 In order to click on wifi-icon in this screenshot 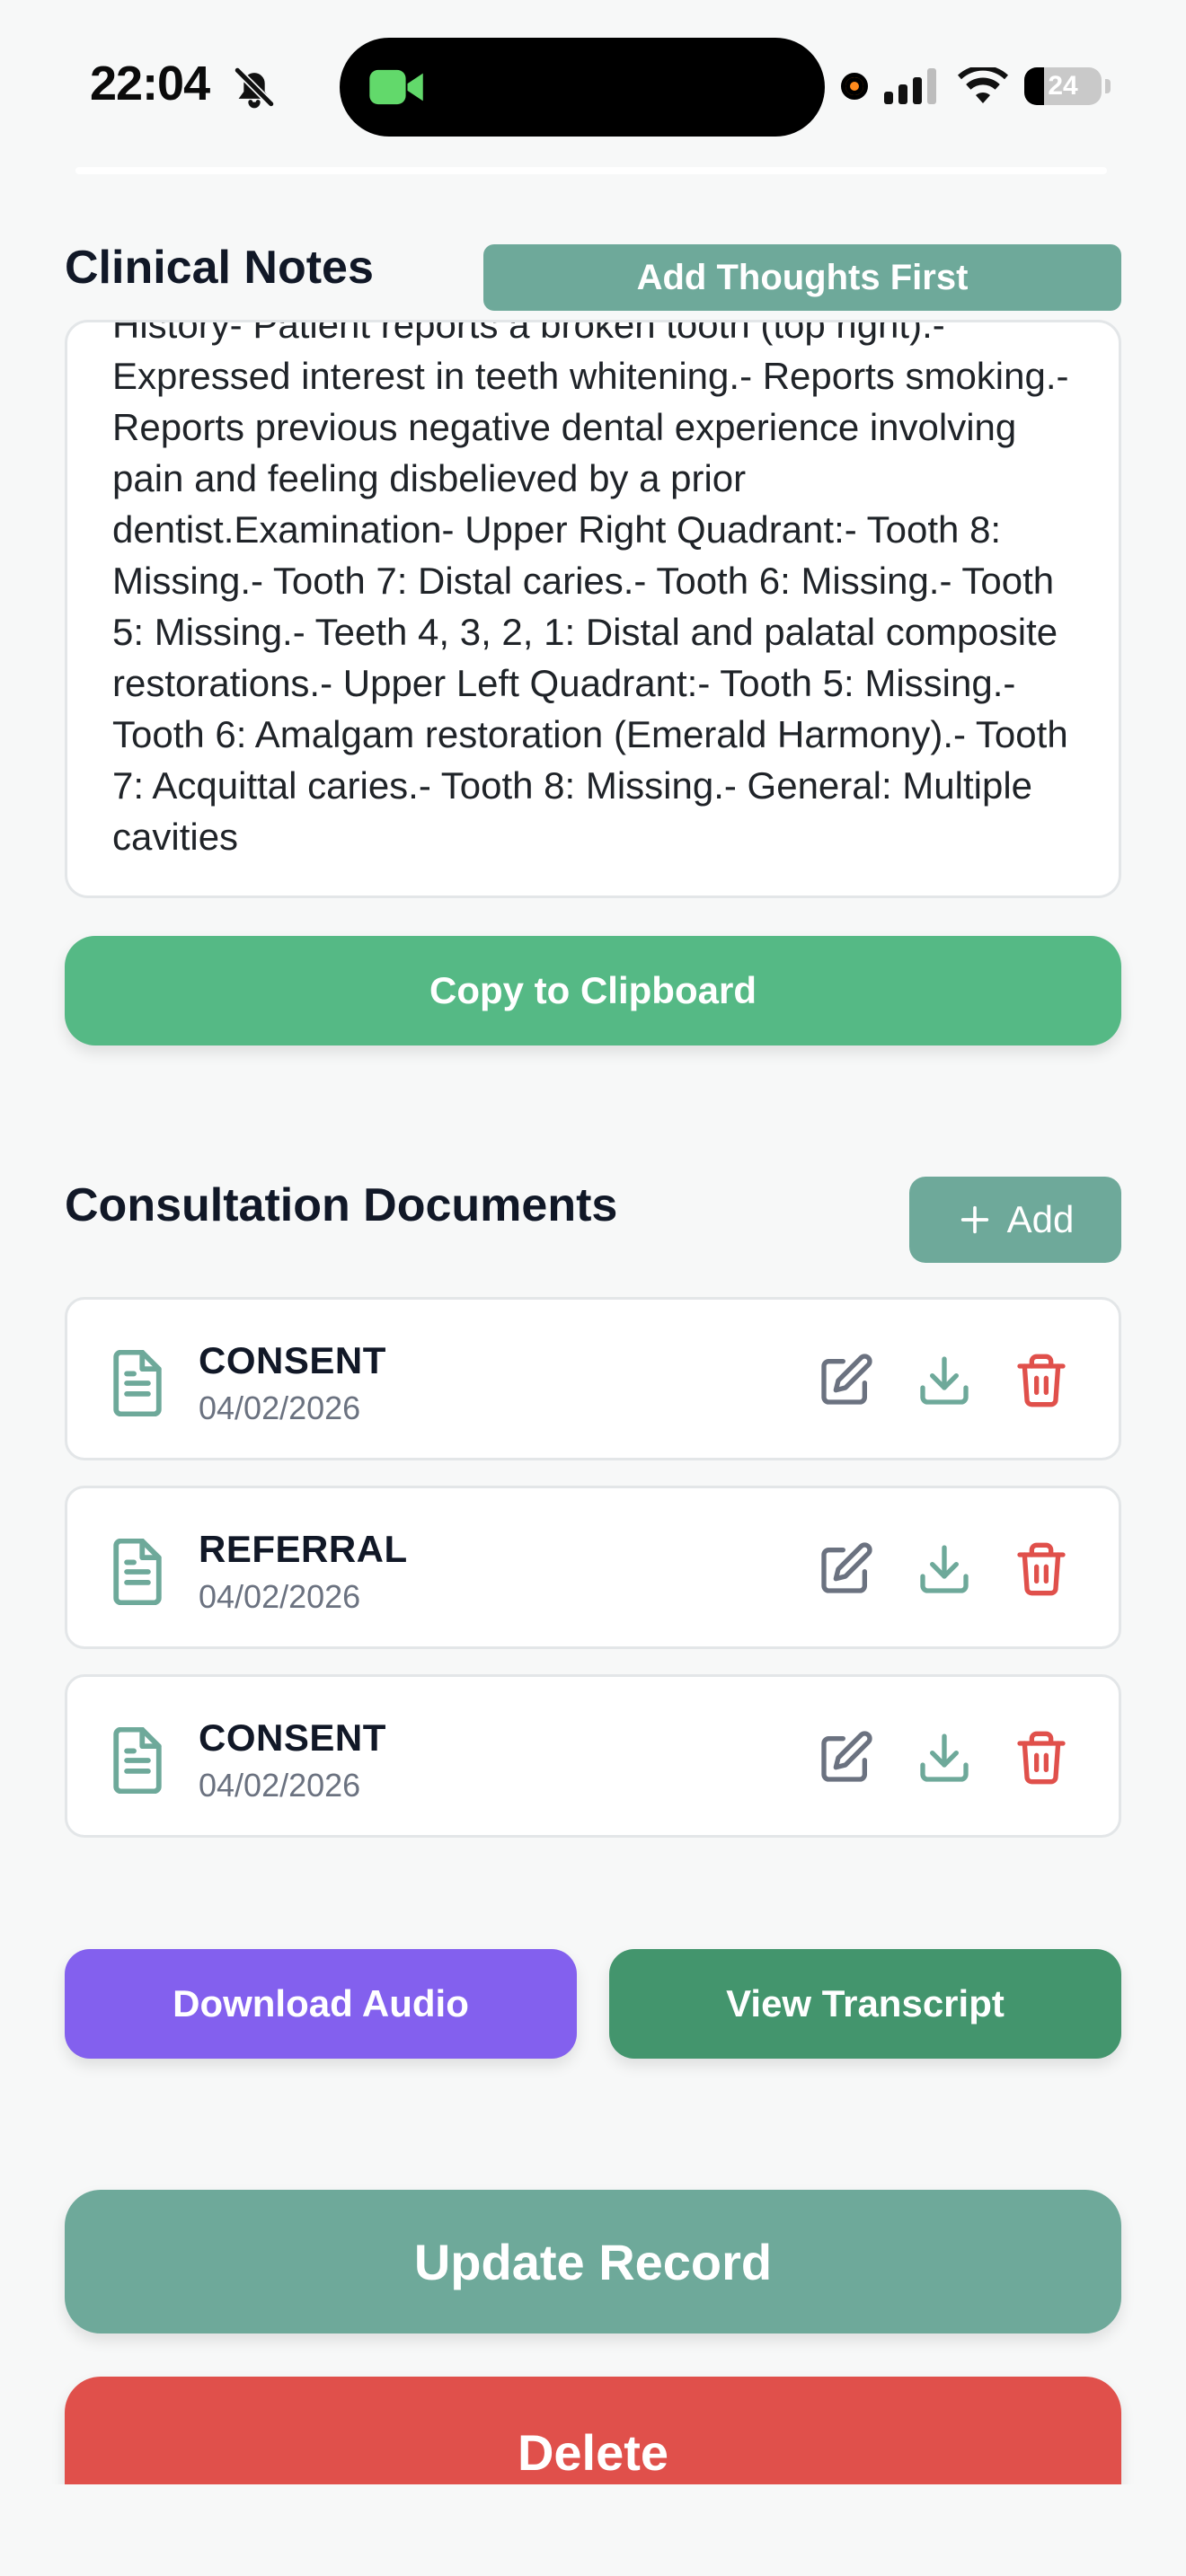, I will do `click(983, 85)`.